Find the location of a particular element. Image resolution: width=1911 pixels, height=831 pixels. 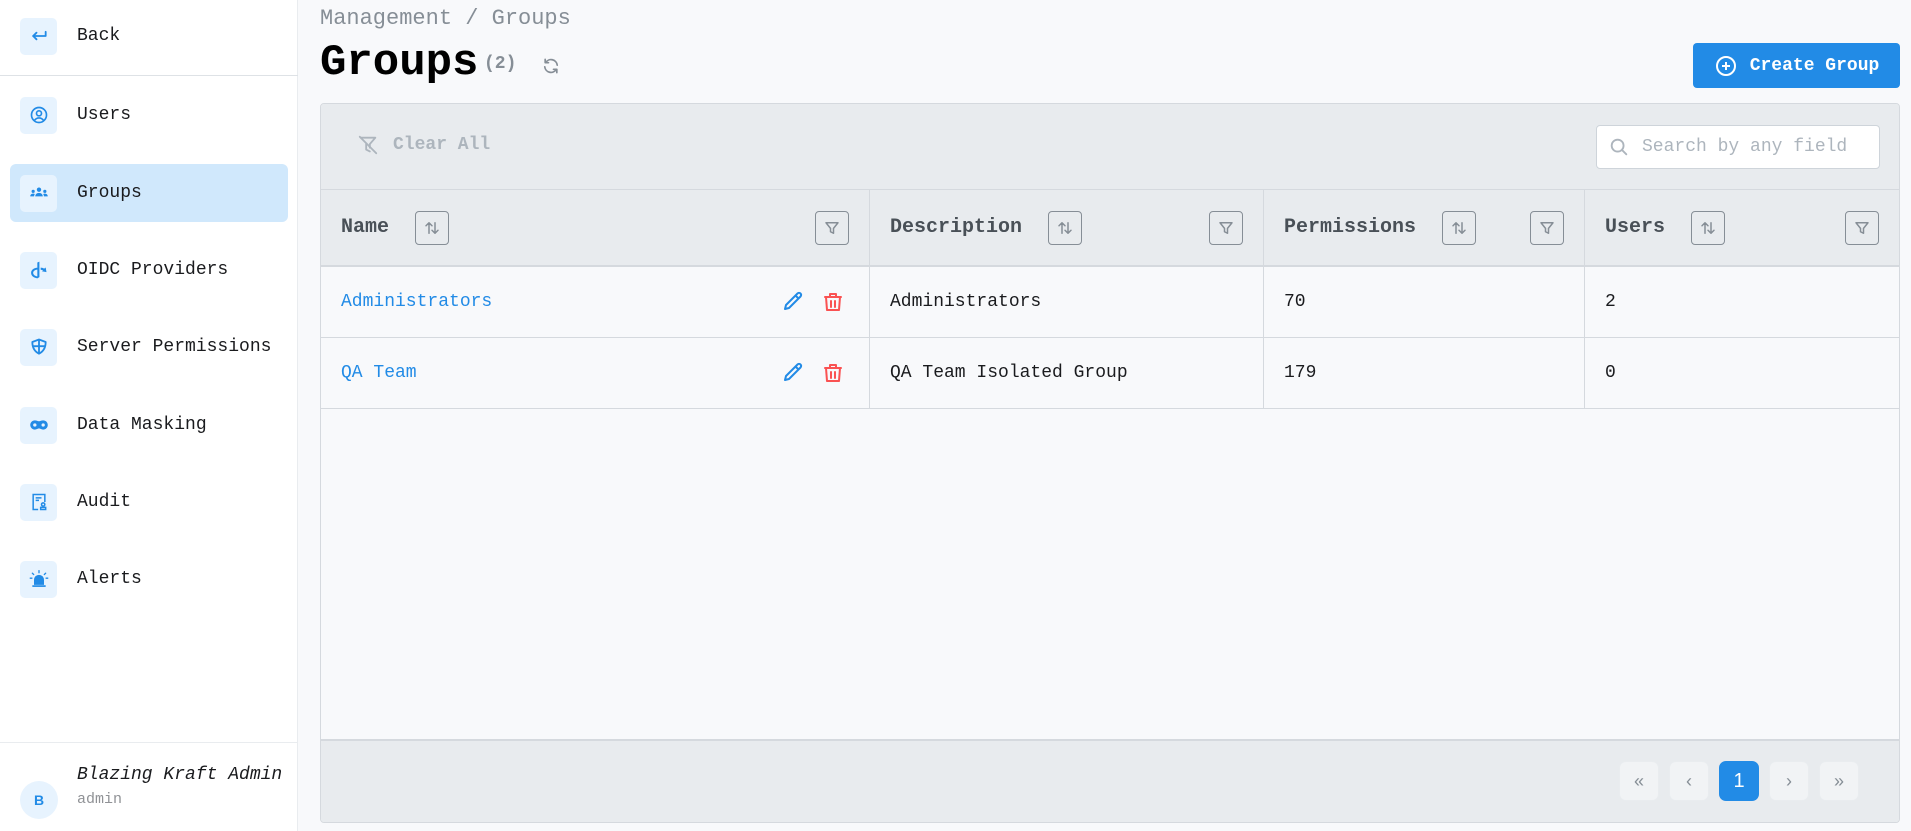

search-icon is located at coordinates (1619, 147).